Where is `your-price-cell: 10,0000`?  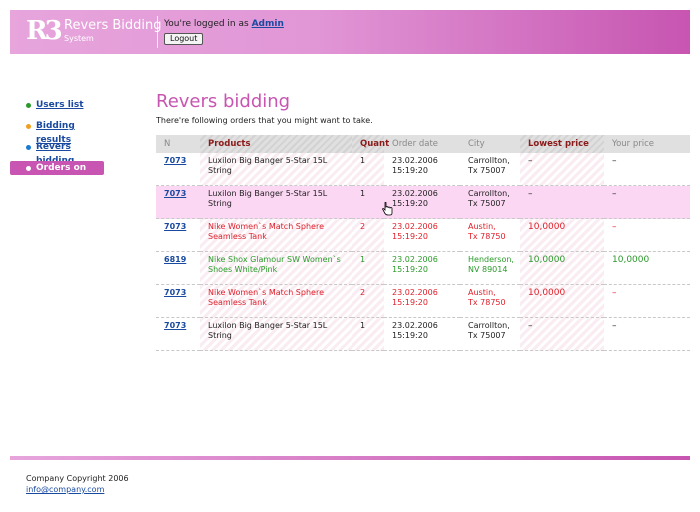
your-price-cell: 10,0000 is located at coordinates (647, 268).